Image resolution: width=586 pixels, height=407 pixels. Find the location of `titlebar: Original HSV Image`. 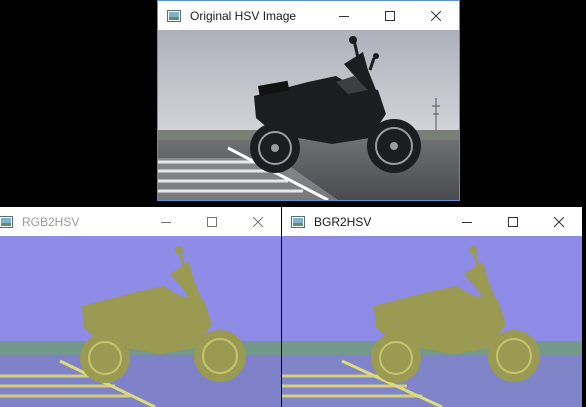

titlebar: Original HSV Image is located at coordinates (308, 15).